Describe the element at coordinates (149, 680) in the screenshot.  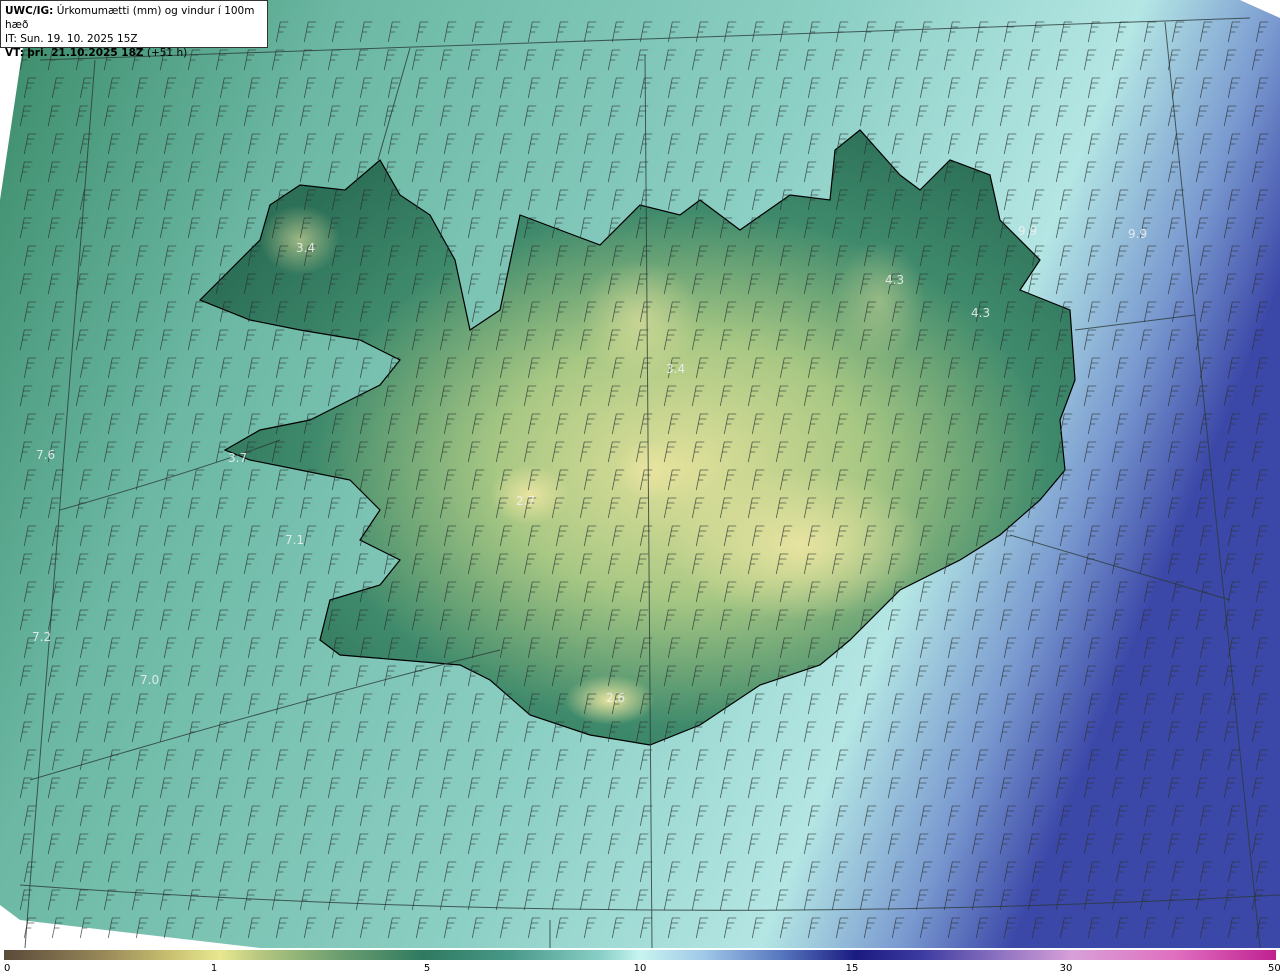
I see `map-value-label: 7.0` at that location.